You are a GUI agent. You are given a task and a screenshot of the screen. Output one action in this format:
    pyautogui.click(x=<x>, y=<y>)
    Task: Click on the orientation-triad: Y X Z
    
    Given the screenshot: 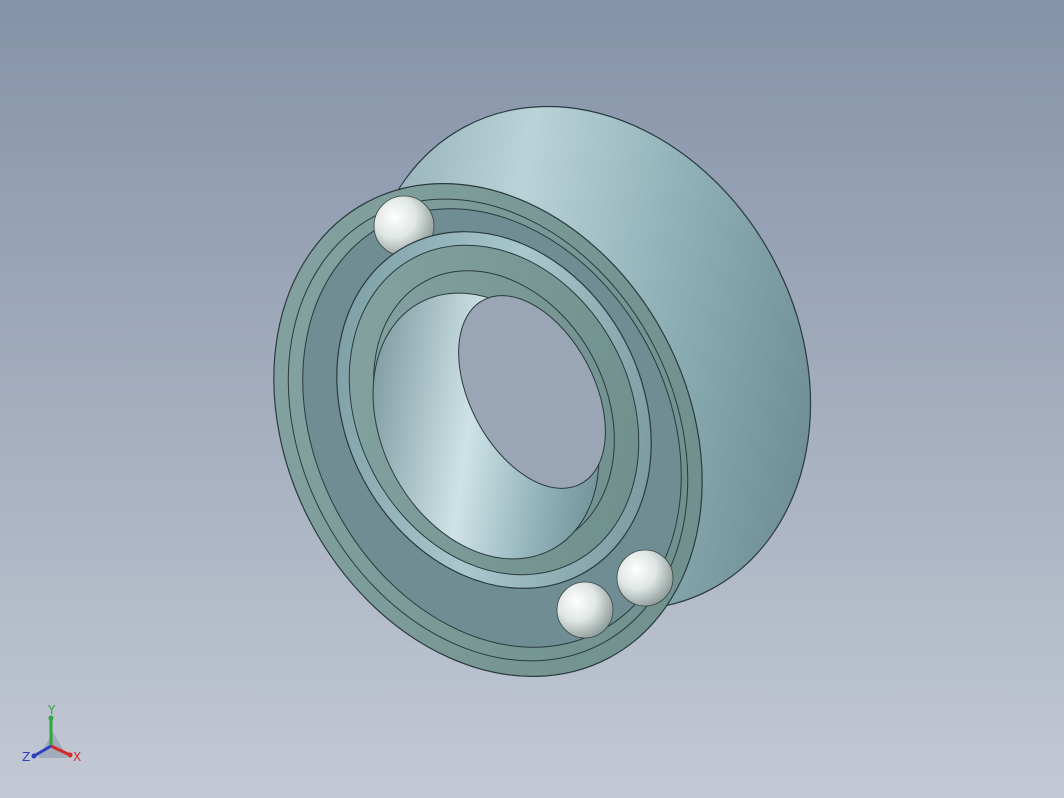 What is the action you would take?
    pyautogui.click(x=53, y=735)
    